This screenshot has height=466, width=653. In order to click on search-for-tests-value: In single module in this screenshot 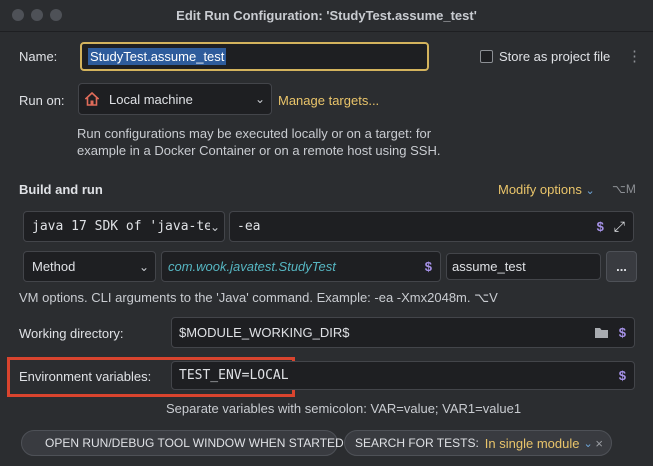, I will do `click(532, 443)`.